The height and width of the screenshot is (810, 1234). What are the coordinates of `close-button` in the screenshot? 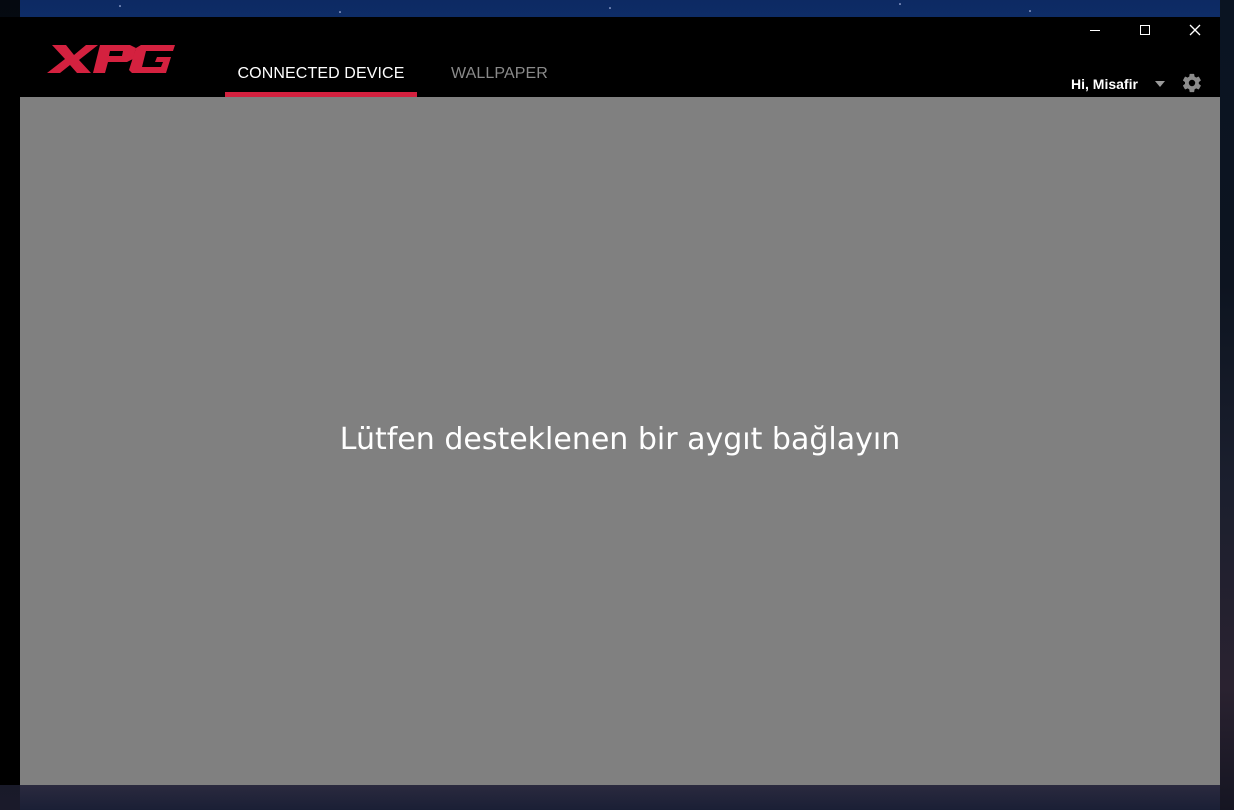 It's located at (1195, 30).